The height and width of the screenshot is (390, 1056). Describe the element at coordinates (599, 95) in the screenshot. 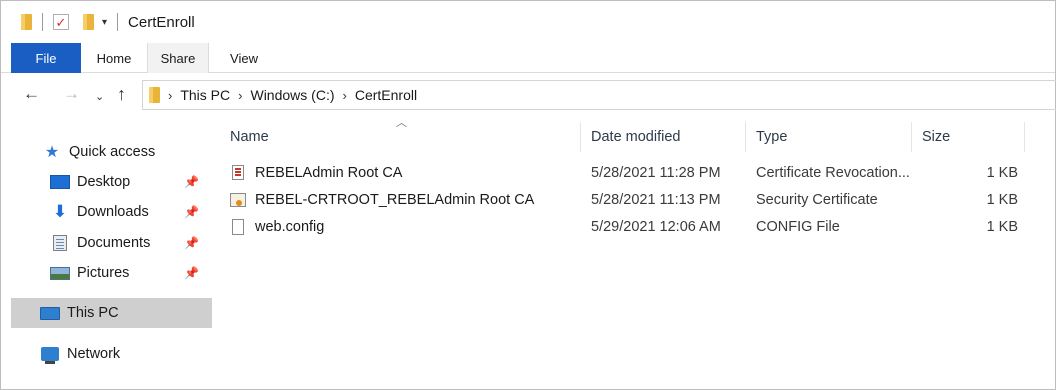

I see `address-bar: › This PC › Windows (C:) › CertEnroll` at that location.